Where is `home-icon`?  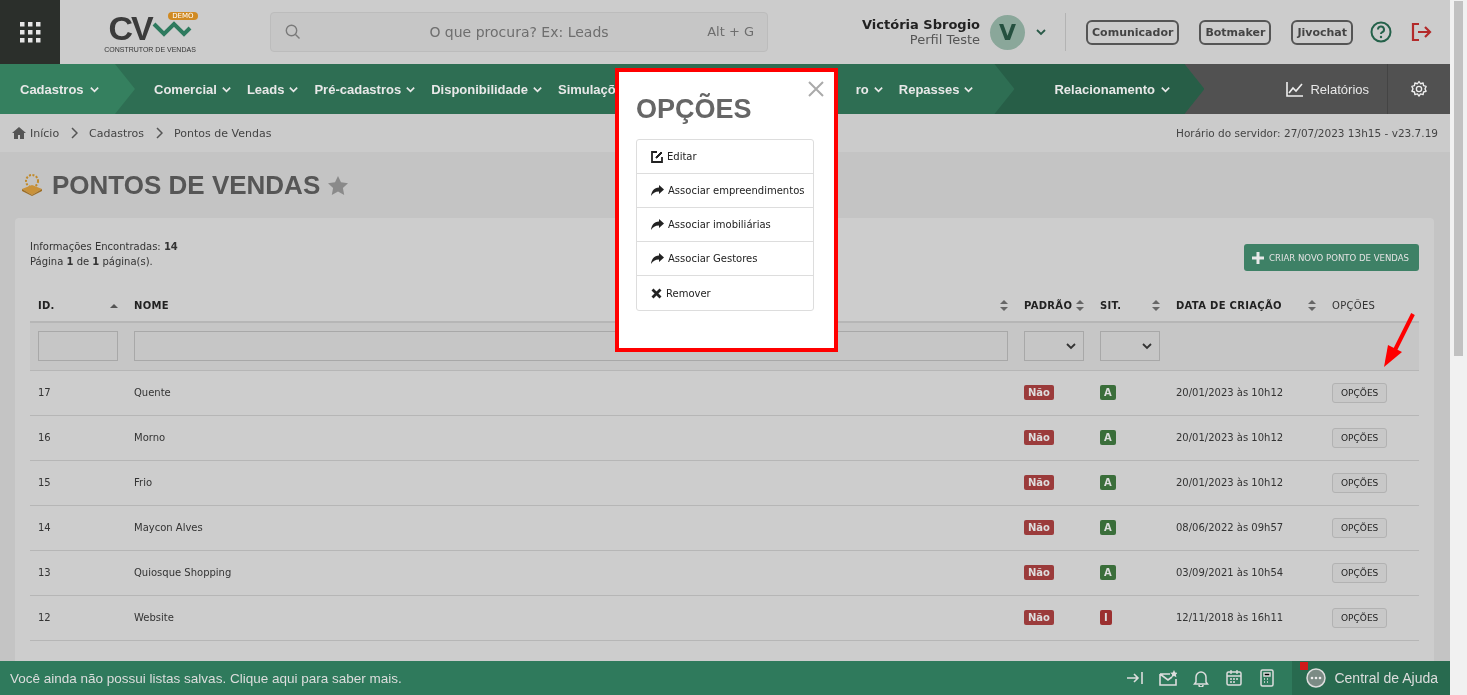
home-icon is located at coordinates (19, 133).